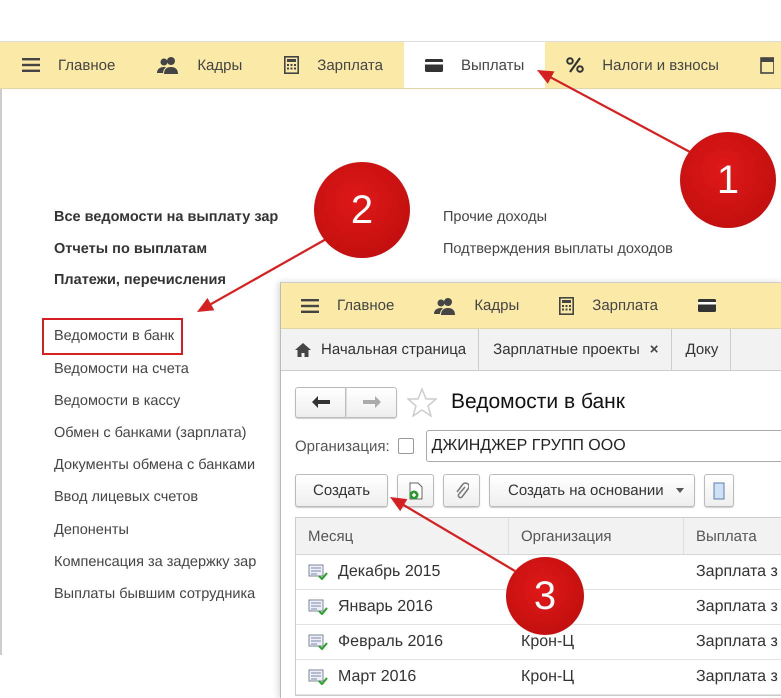 This screenshot has height=698, width=781. I want to click on page-tab: Начальная страница, so click(380, 349).